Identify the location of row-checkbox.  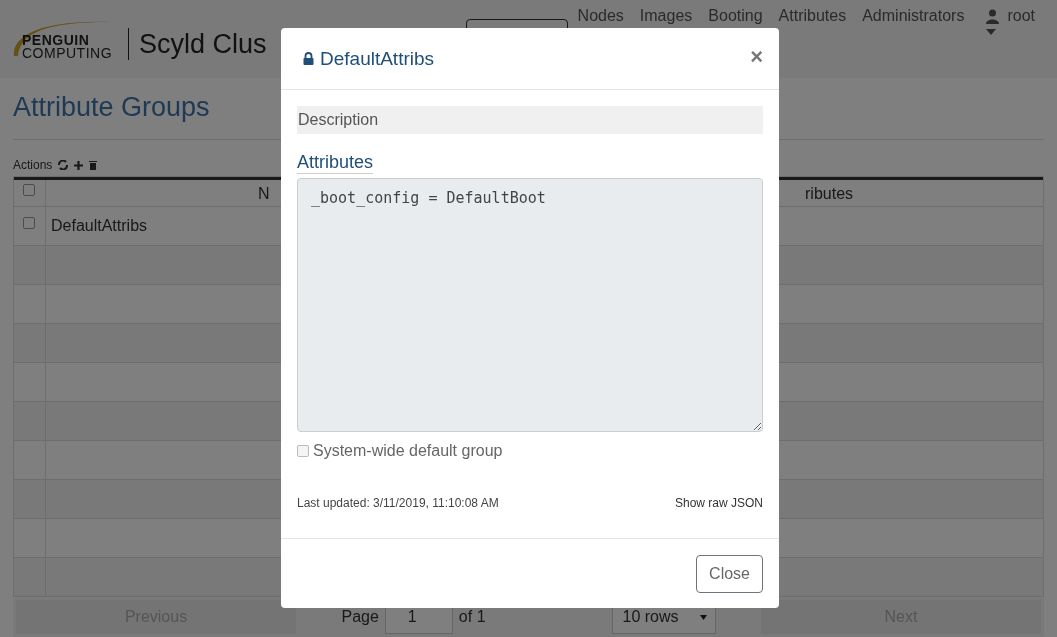
(29, 223).